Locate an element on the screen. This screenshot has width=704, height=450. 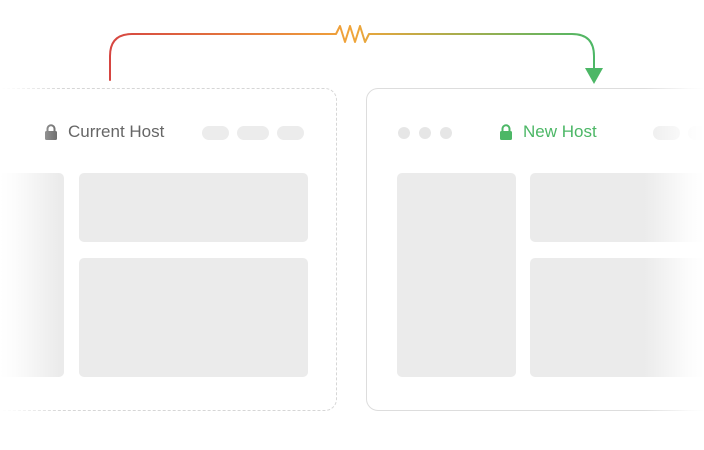
current-host-text: Current Host is located at coordinates (116, 131).